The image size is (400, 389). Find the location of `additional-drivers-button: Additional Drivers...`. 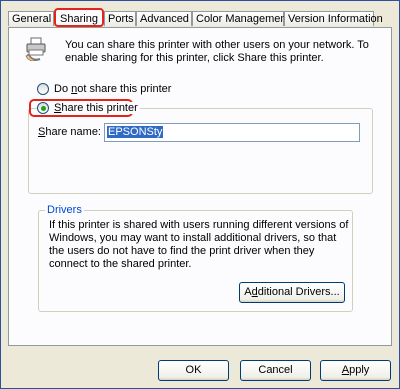

additional-drivers-button: Additional Drivers... is located at coordinates (292, 292).